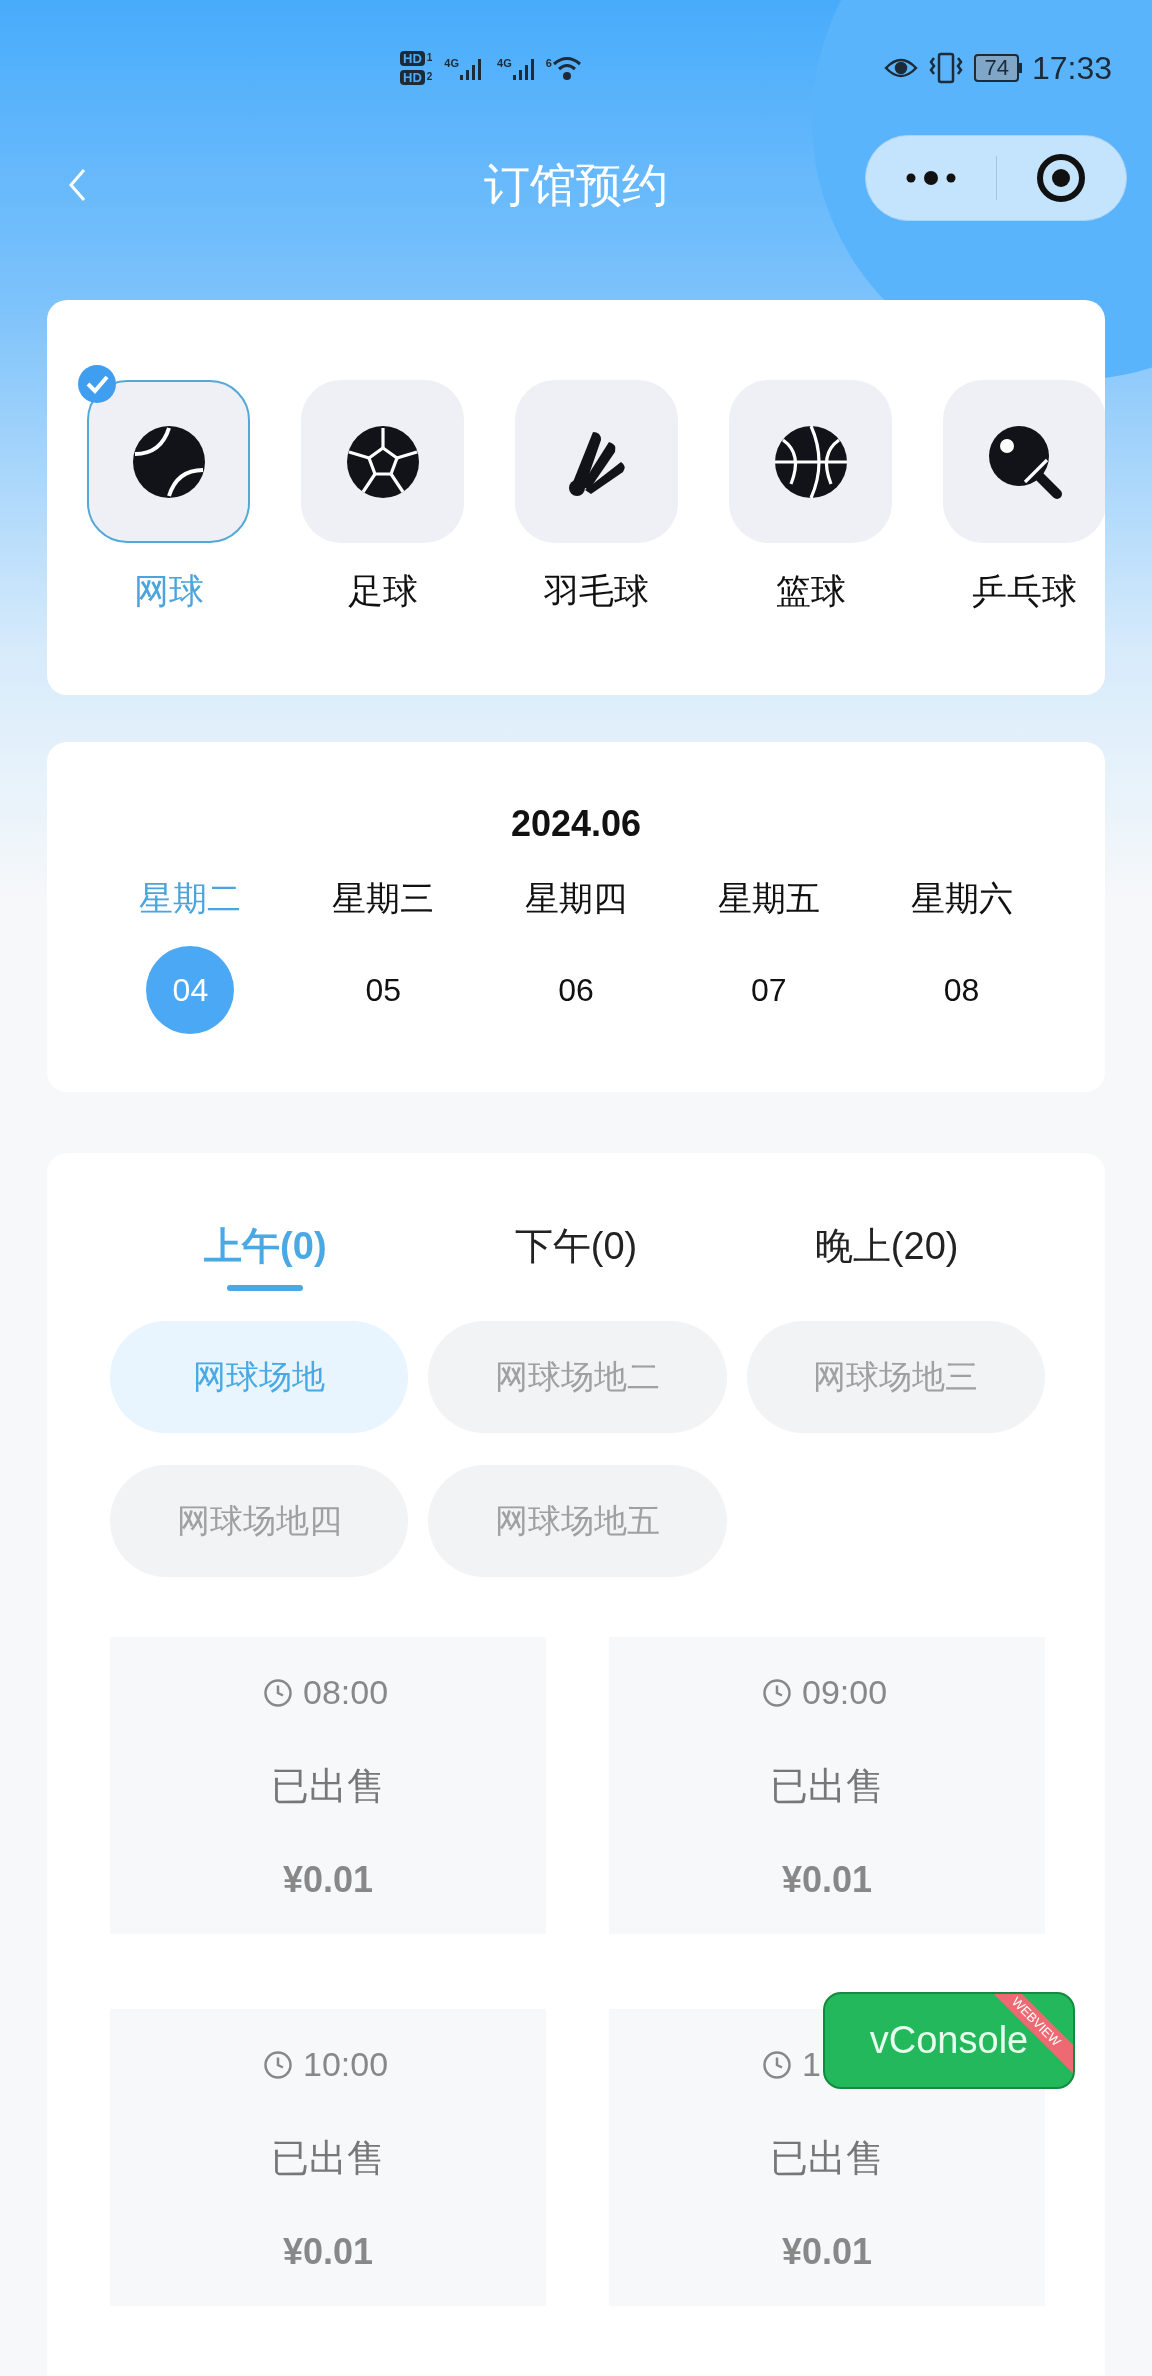 This screenshot has height=2376, width=1152. Describe the element at coordinates (168, 591) in the screenshot. I see `sport-label: 网球` at that location.